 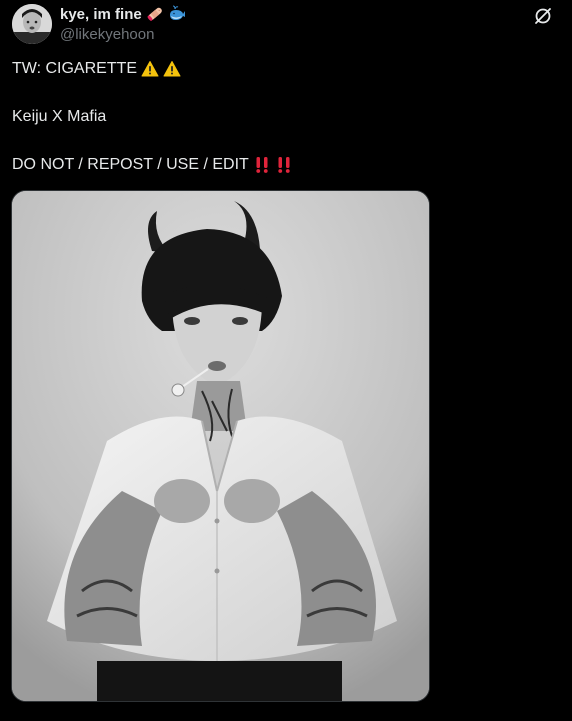 I want to click on bandage-icon, so click(x=155, y=14).